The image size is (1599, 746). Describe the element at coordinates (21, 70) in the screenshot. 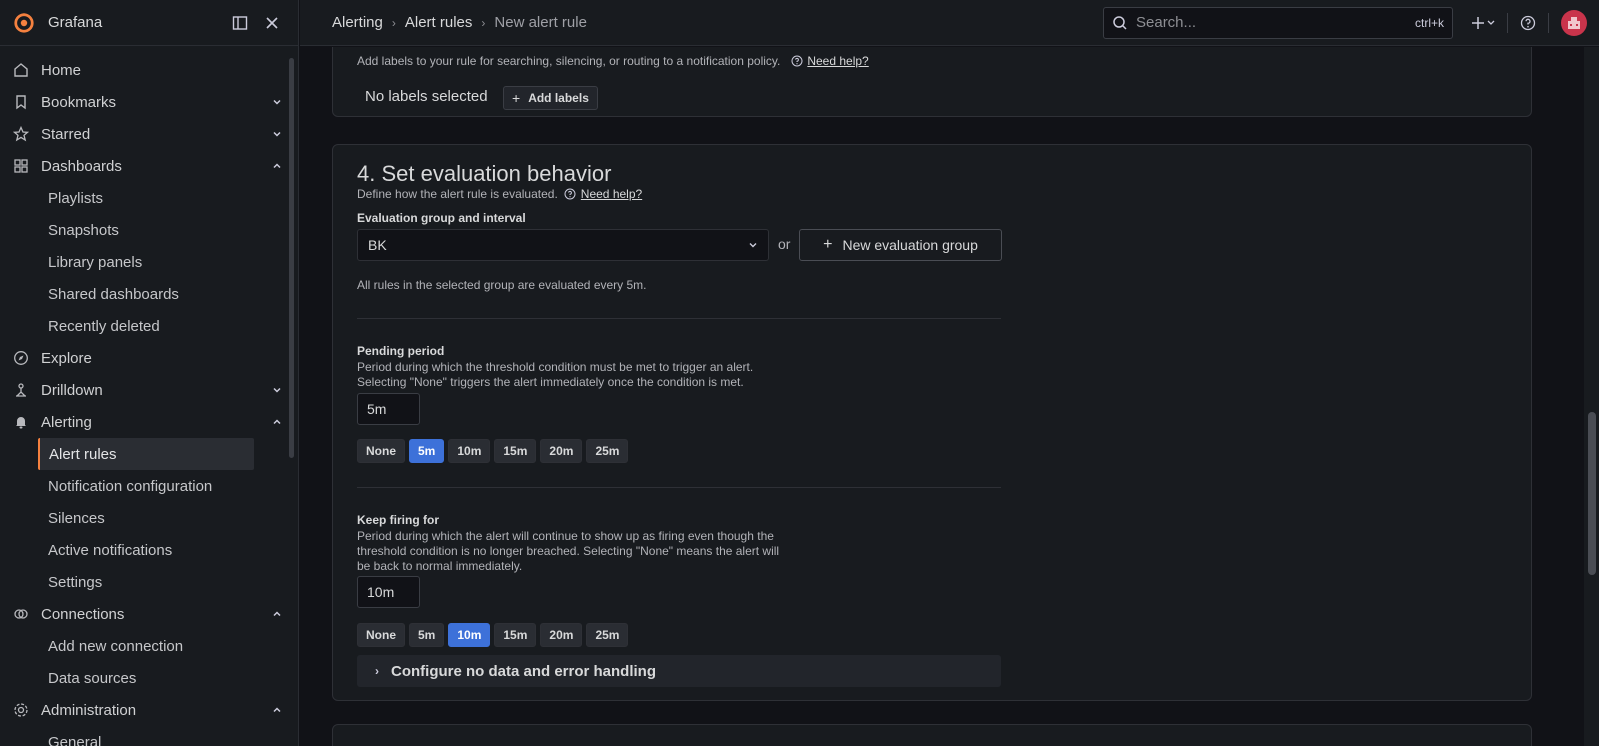

I see `home-icon` at that location.